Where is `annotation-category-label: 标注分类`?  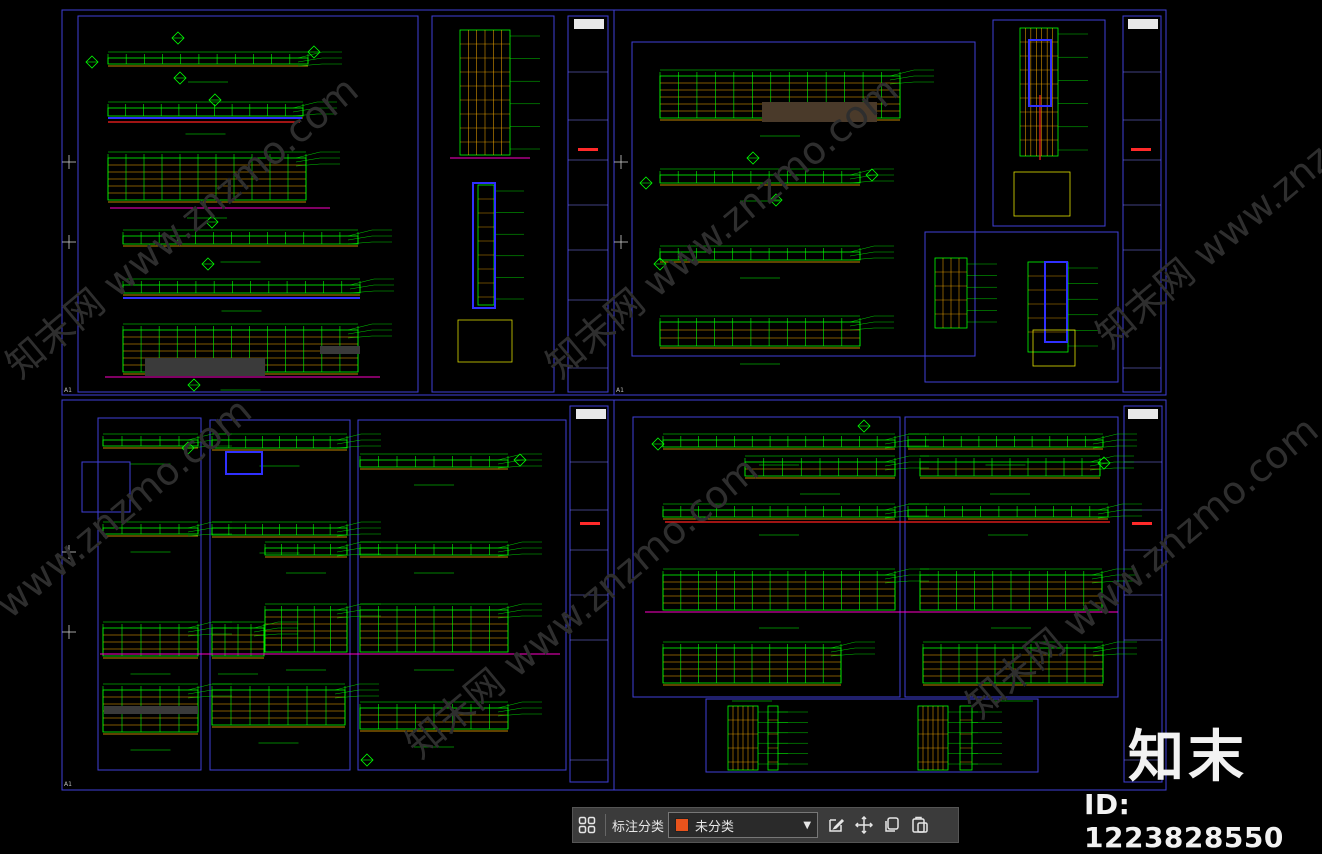 annotation-category-label: 标注分类 is located at coordinates (638, 827).